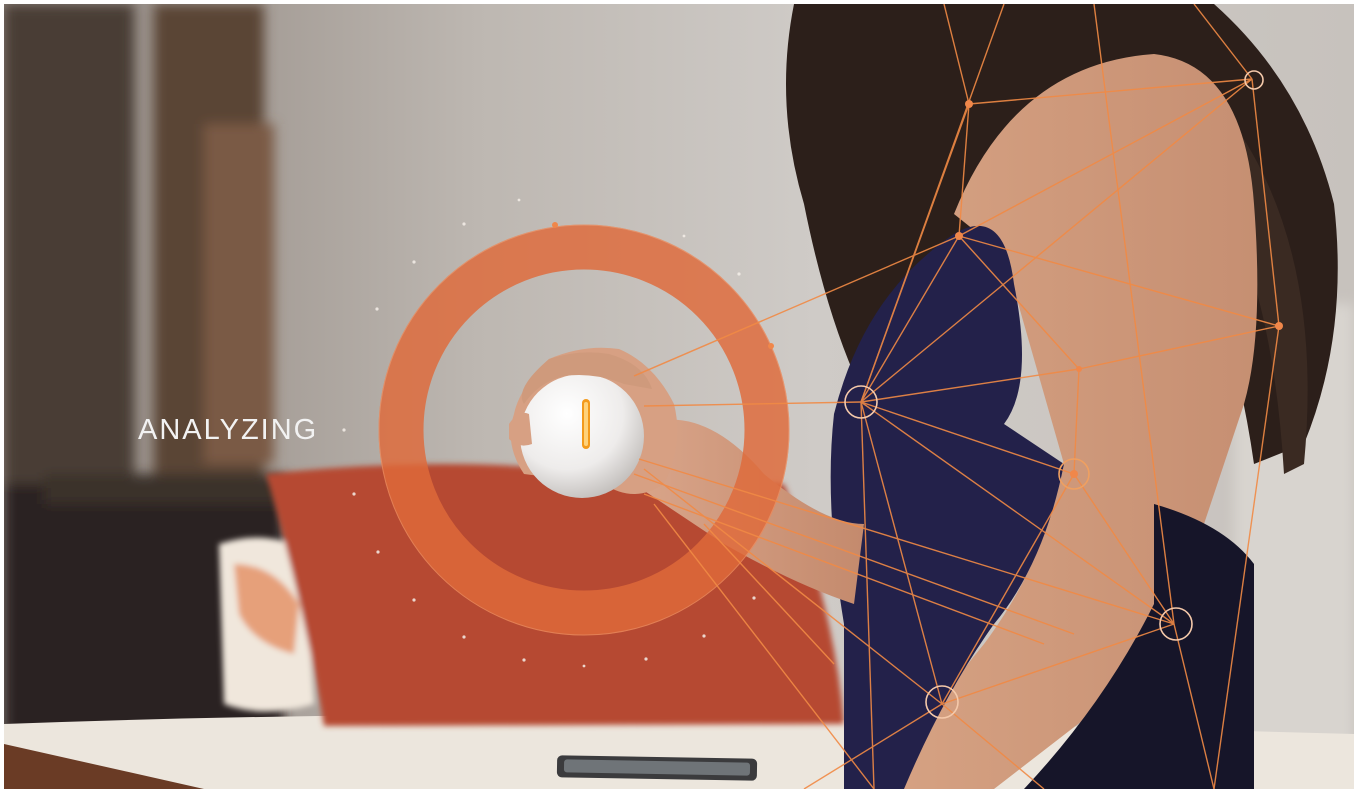  Describe the element at coordinates (582, 436) in the screenshot. I see `ball-device` at that location.